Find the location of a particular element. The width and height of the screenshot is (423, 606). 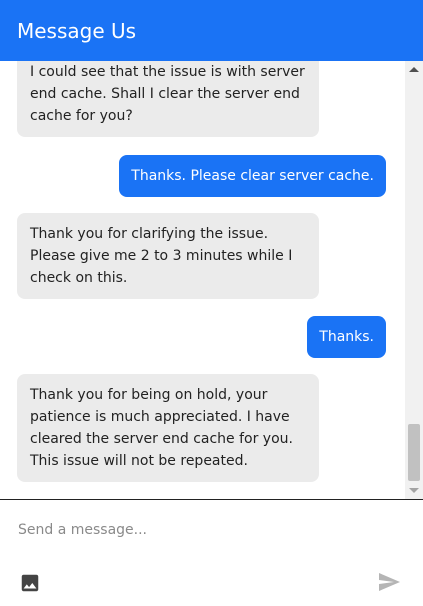

image-icon is located at coordinates (30, 583).